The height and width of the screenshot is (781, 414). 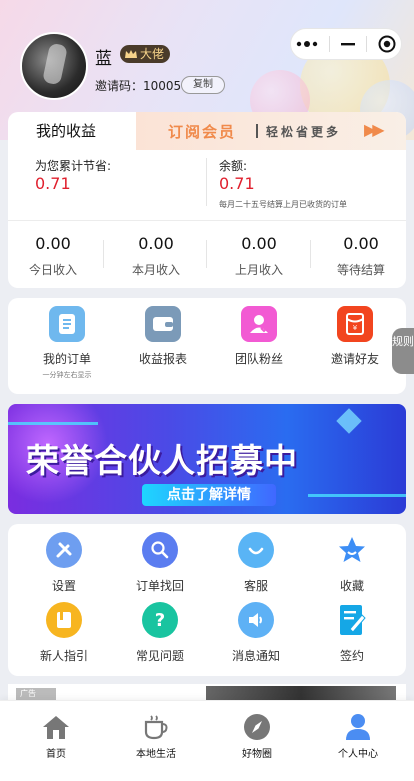 What do you see at coordinates (73, 166) in the screenshot?
I see `saved-label: 为您累计节省:` at bounding box center [73, 166].